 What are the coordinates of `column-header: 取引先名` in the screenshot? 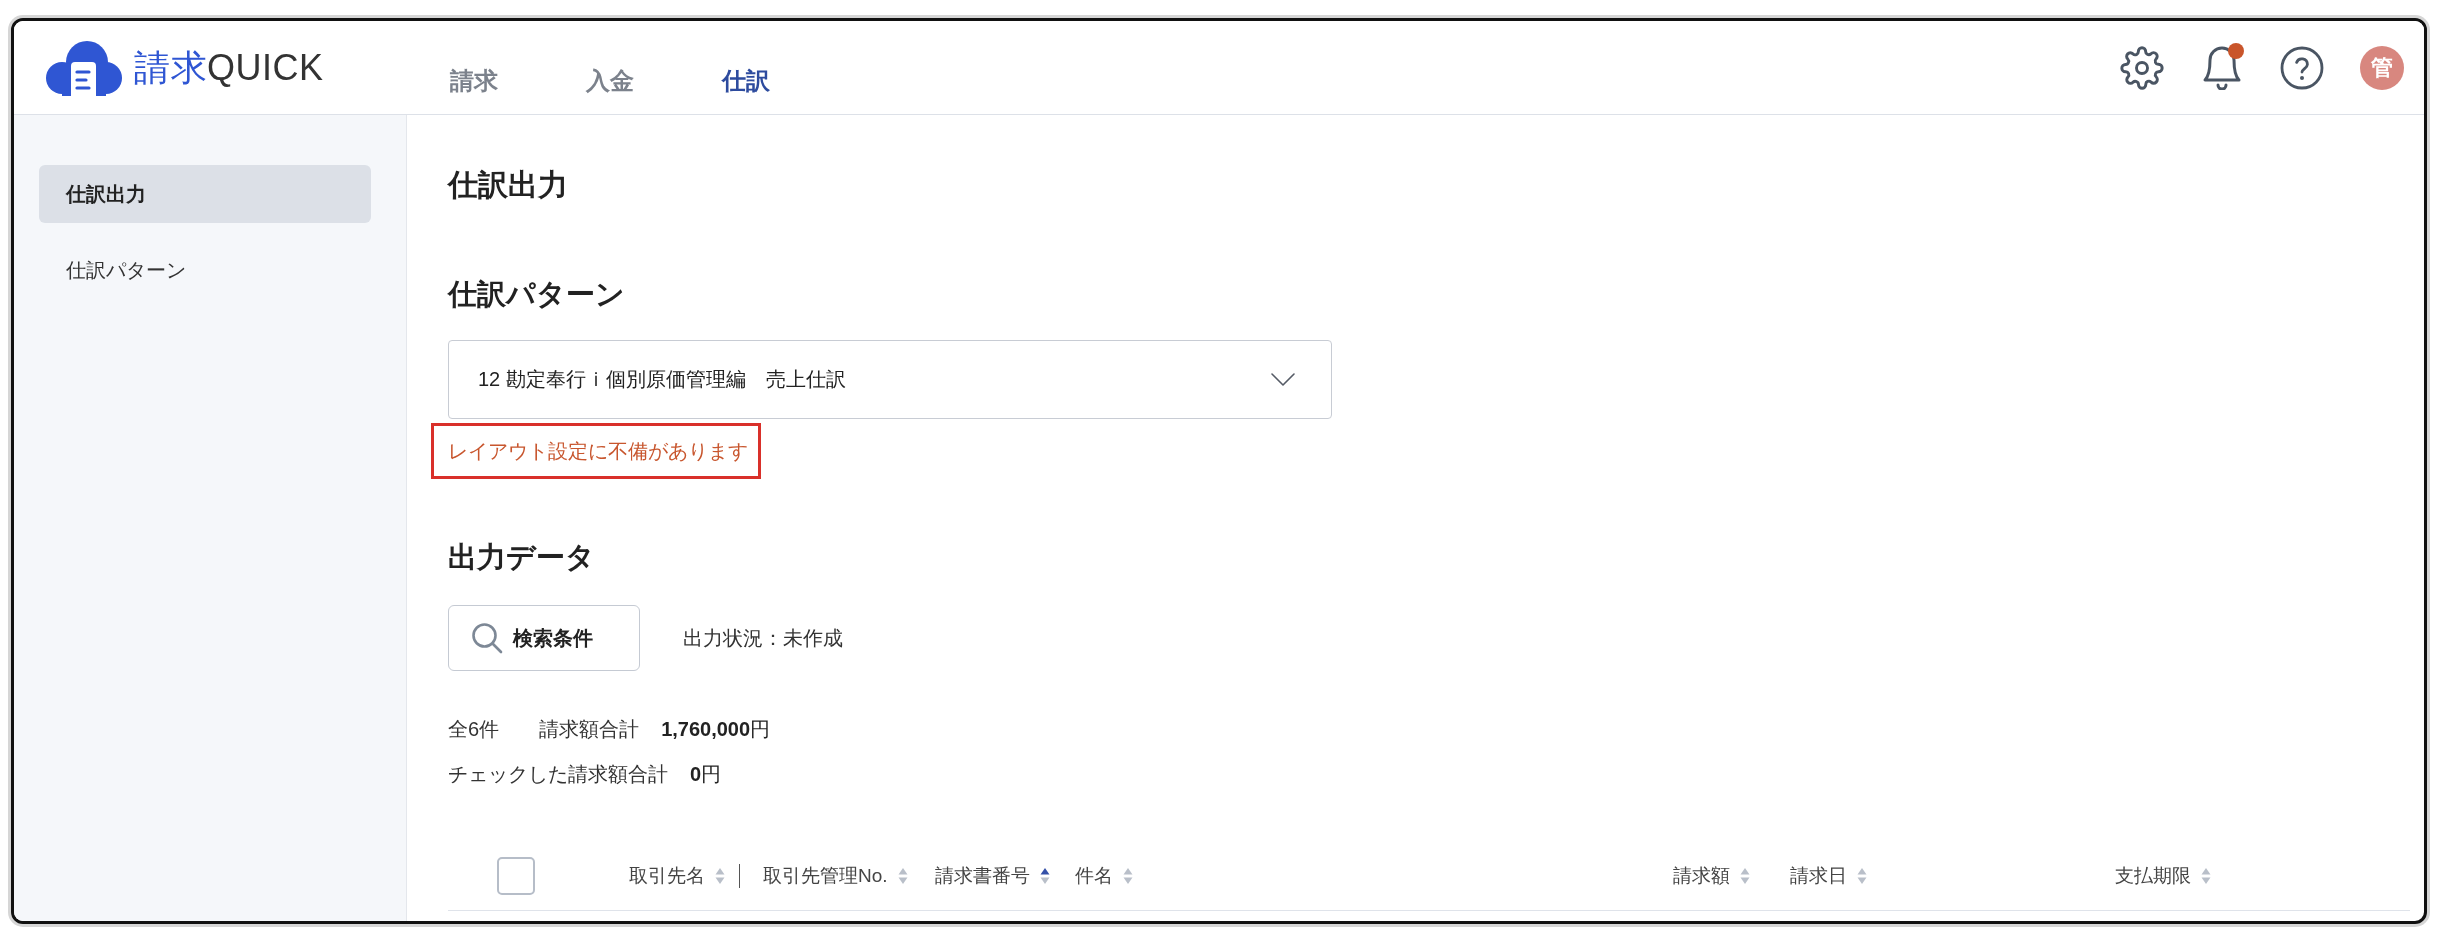 It's located at (677, 876).